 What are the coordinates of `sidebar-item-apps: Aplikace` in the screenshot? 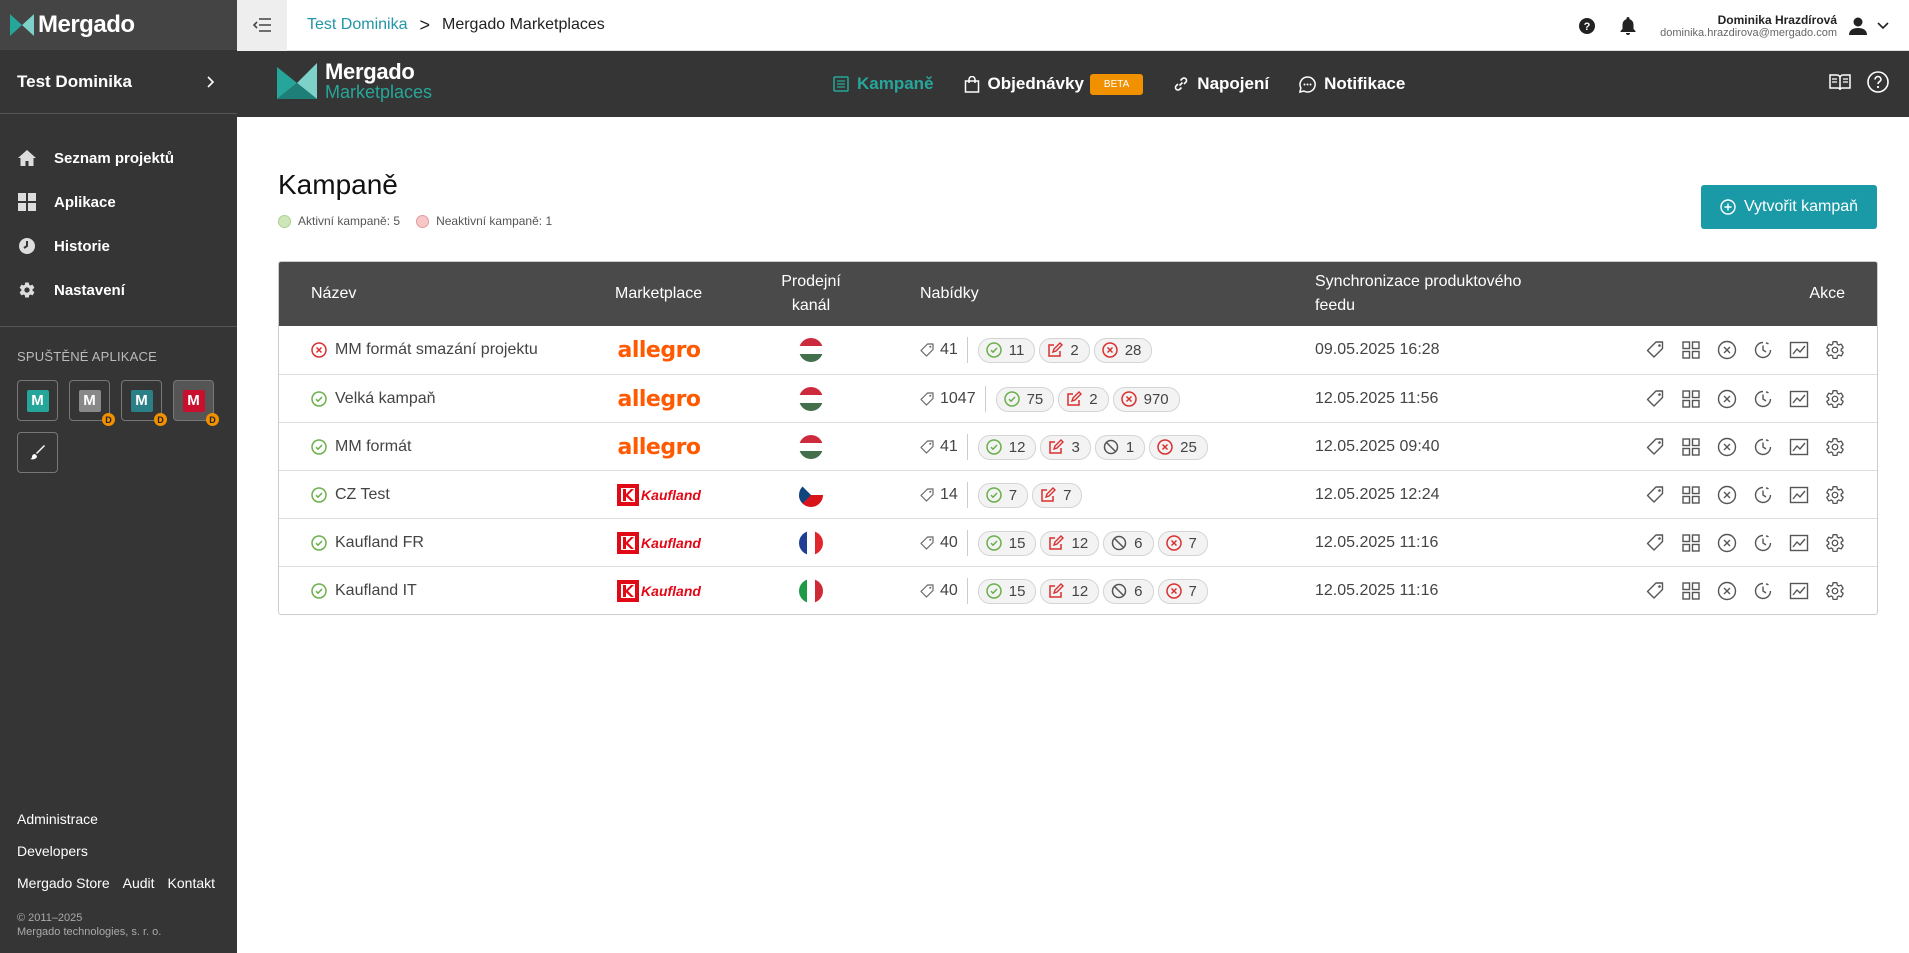 It's located at (118, 202).